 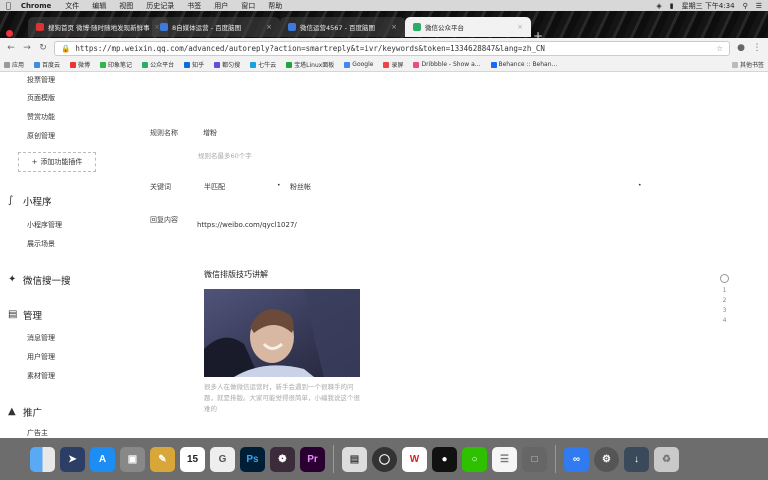 What do you see at coordinates (43, 48) in the screenshot?
I see `reload-icon: ↻` at bounding box center [43, 48].